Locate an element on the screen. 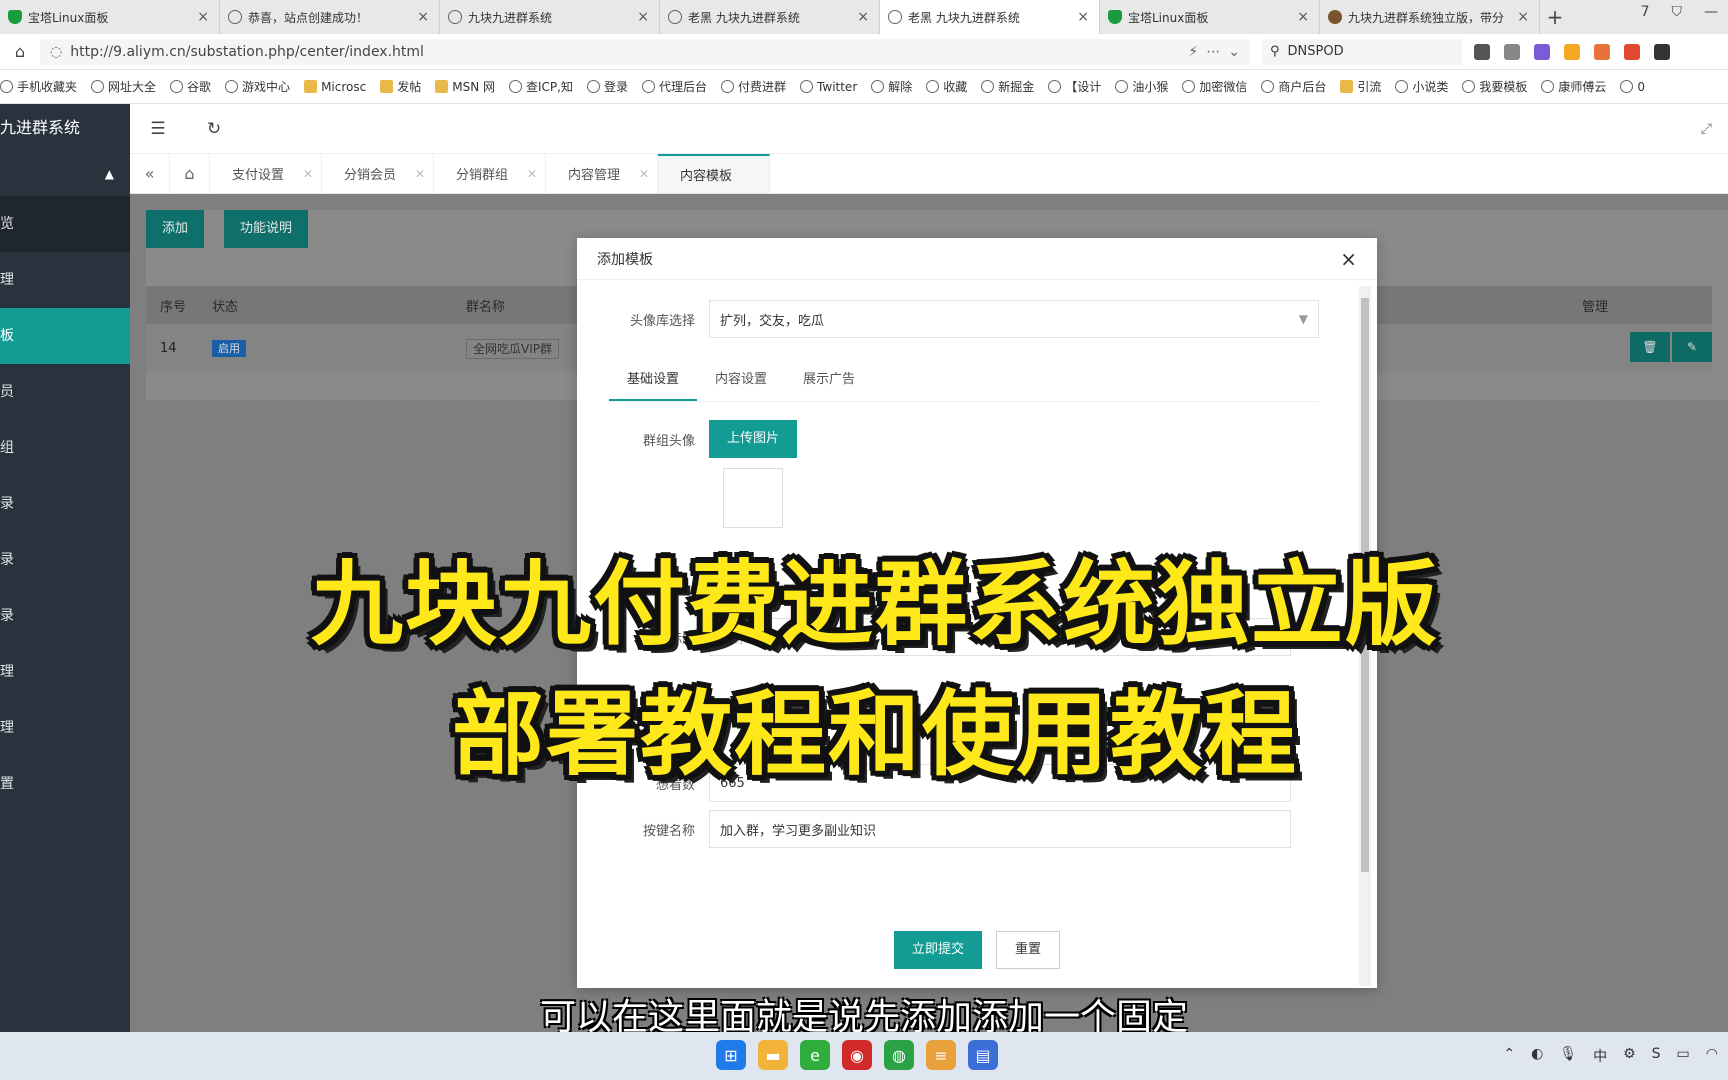 This screenshot has width=1728, height=1080. wechat-icon: ◍ is located at coordinates (899, 1055).